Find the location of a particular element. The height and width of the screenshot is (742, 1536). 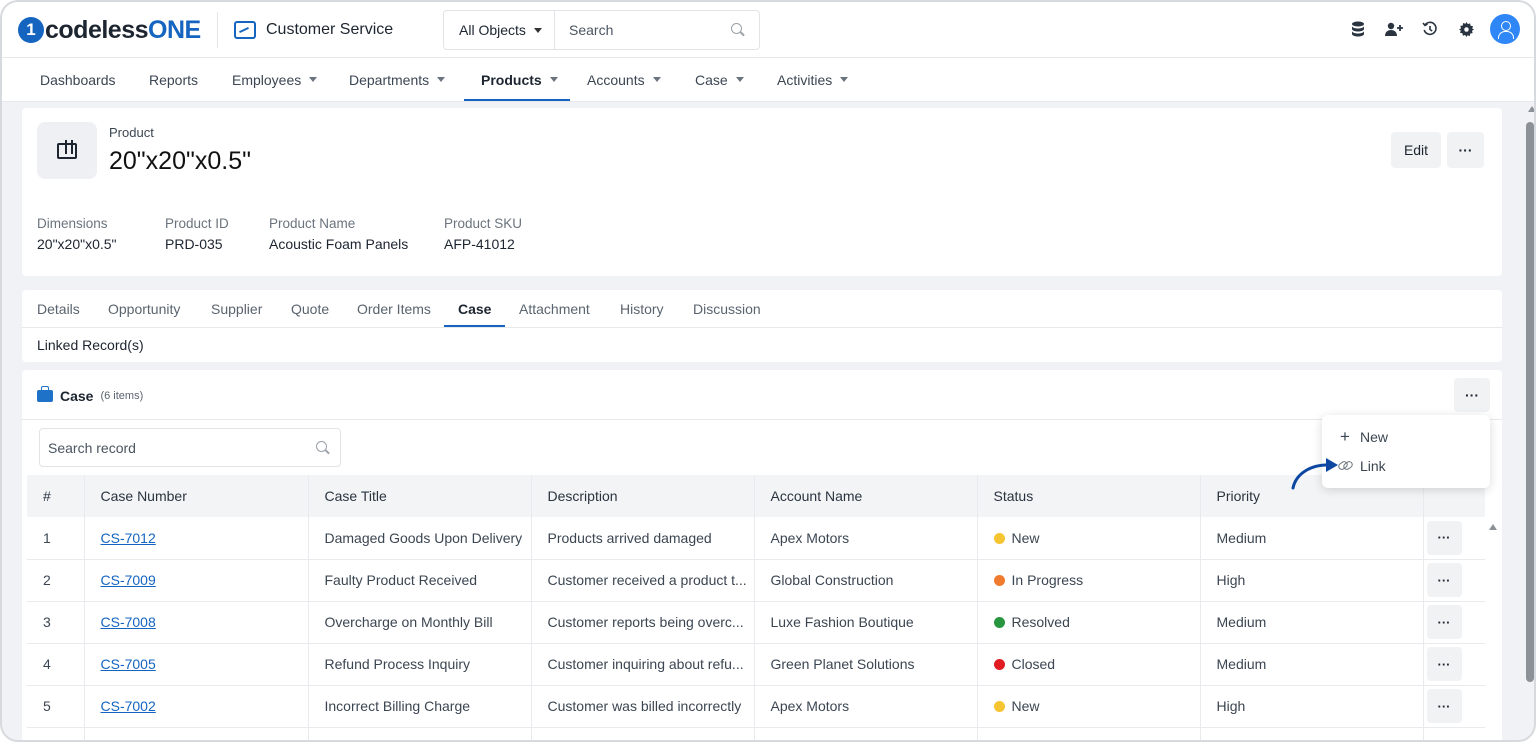

case-number-link: CS-7012 is located at coordinates (196, 538).